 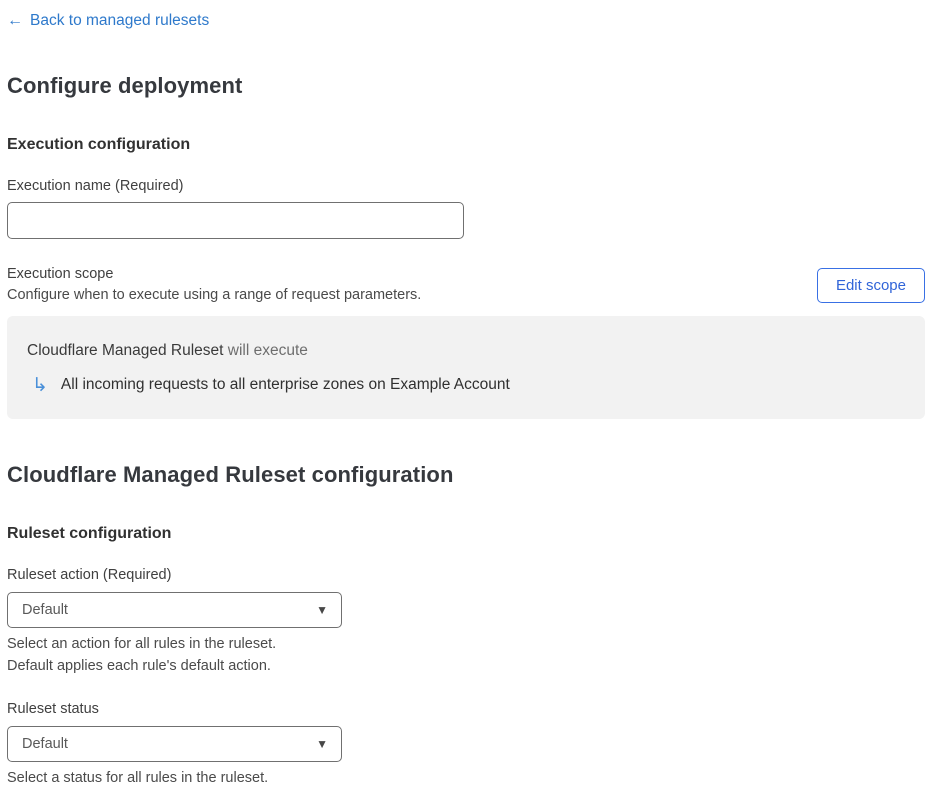 What do you see at coordinates (15, 20) in the screenshot?
I see `back-arrow-icon: ←` at bounding box center [15, 20].